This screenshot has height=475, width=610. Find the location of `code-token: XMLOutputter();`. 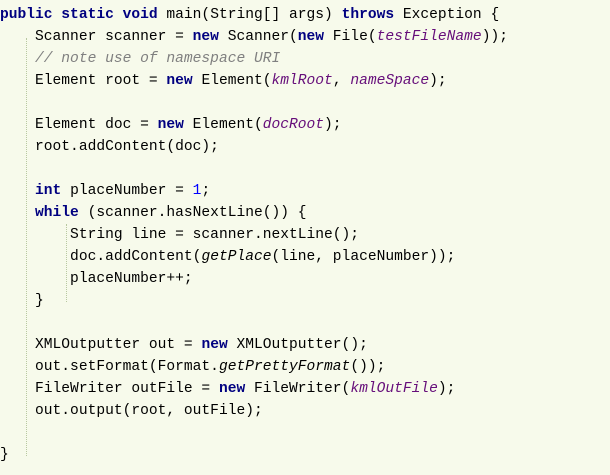

code-token: XMLOutputter(); is located at coordinates (302, 345).